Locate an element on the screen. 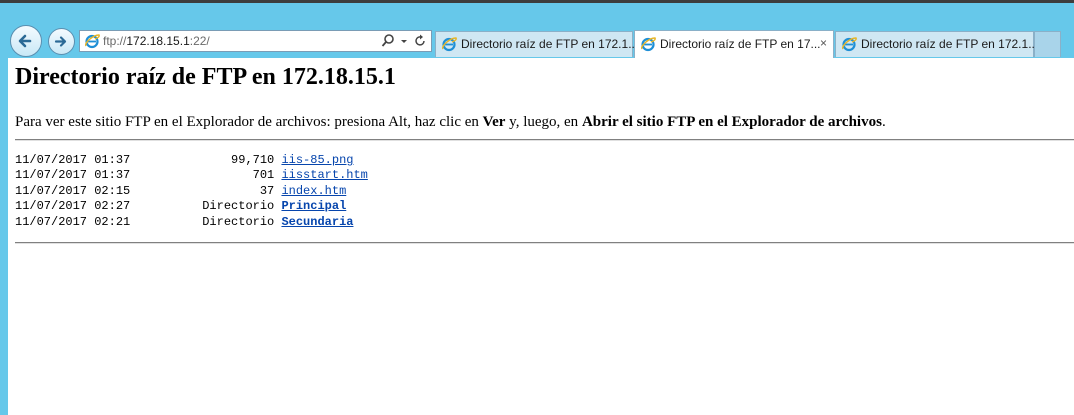 The image size is (1074, 415). intro-bold-ver: Ver is located at coordinates (494, 122).